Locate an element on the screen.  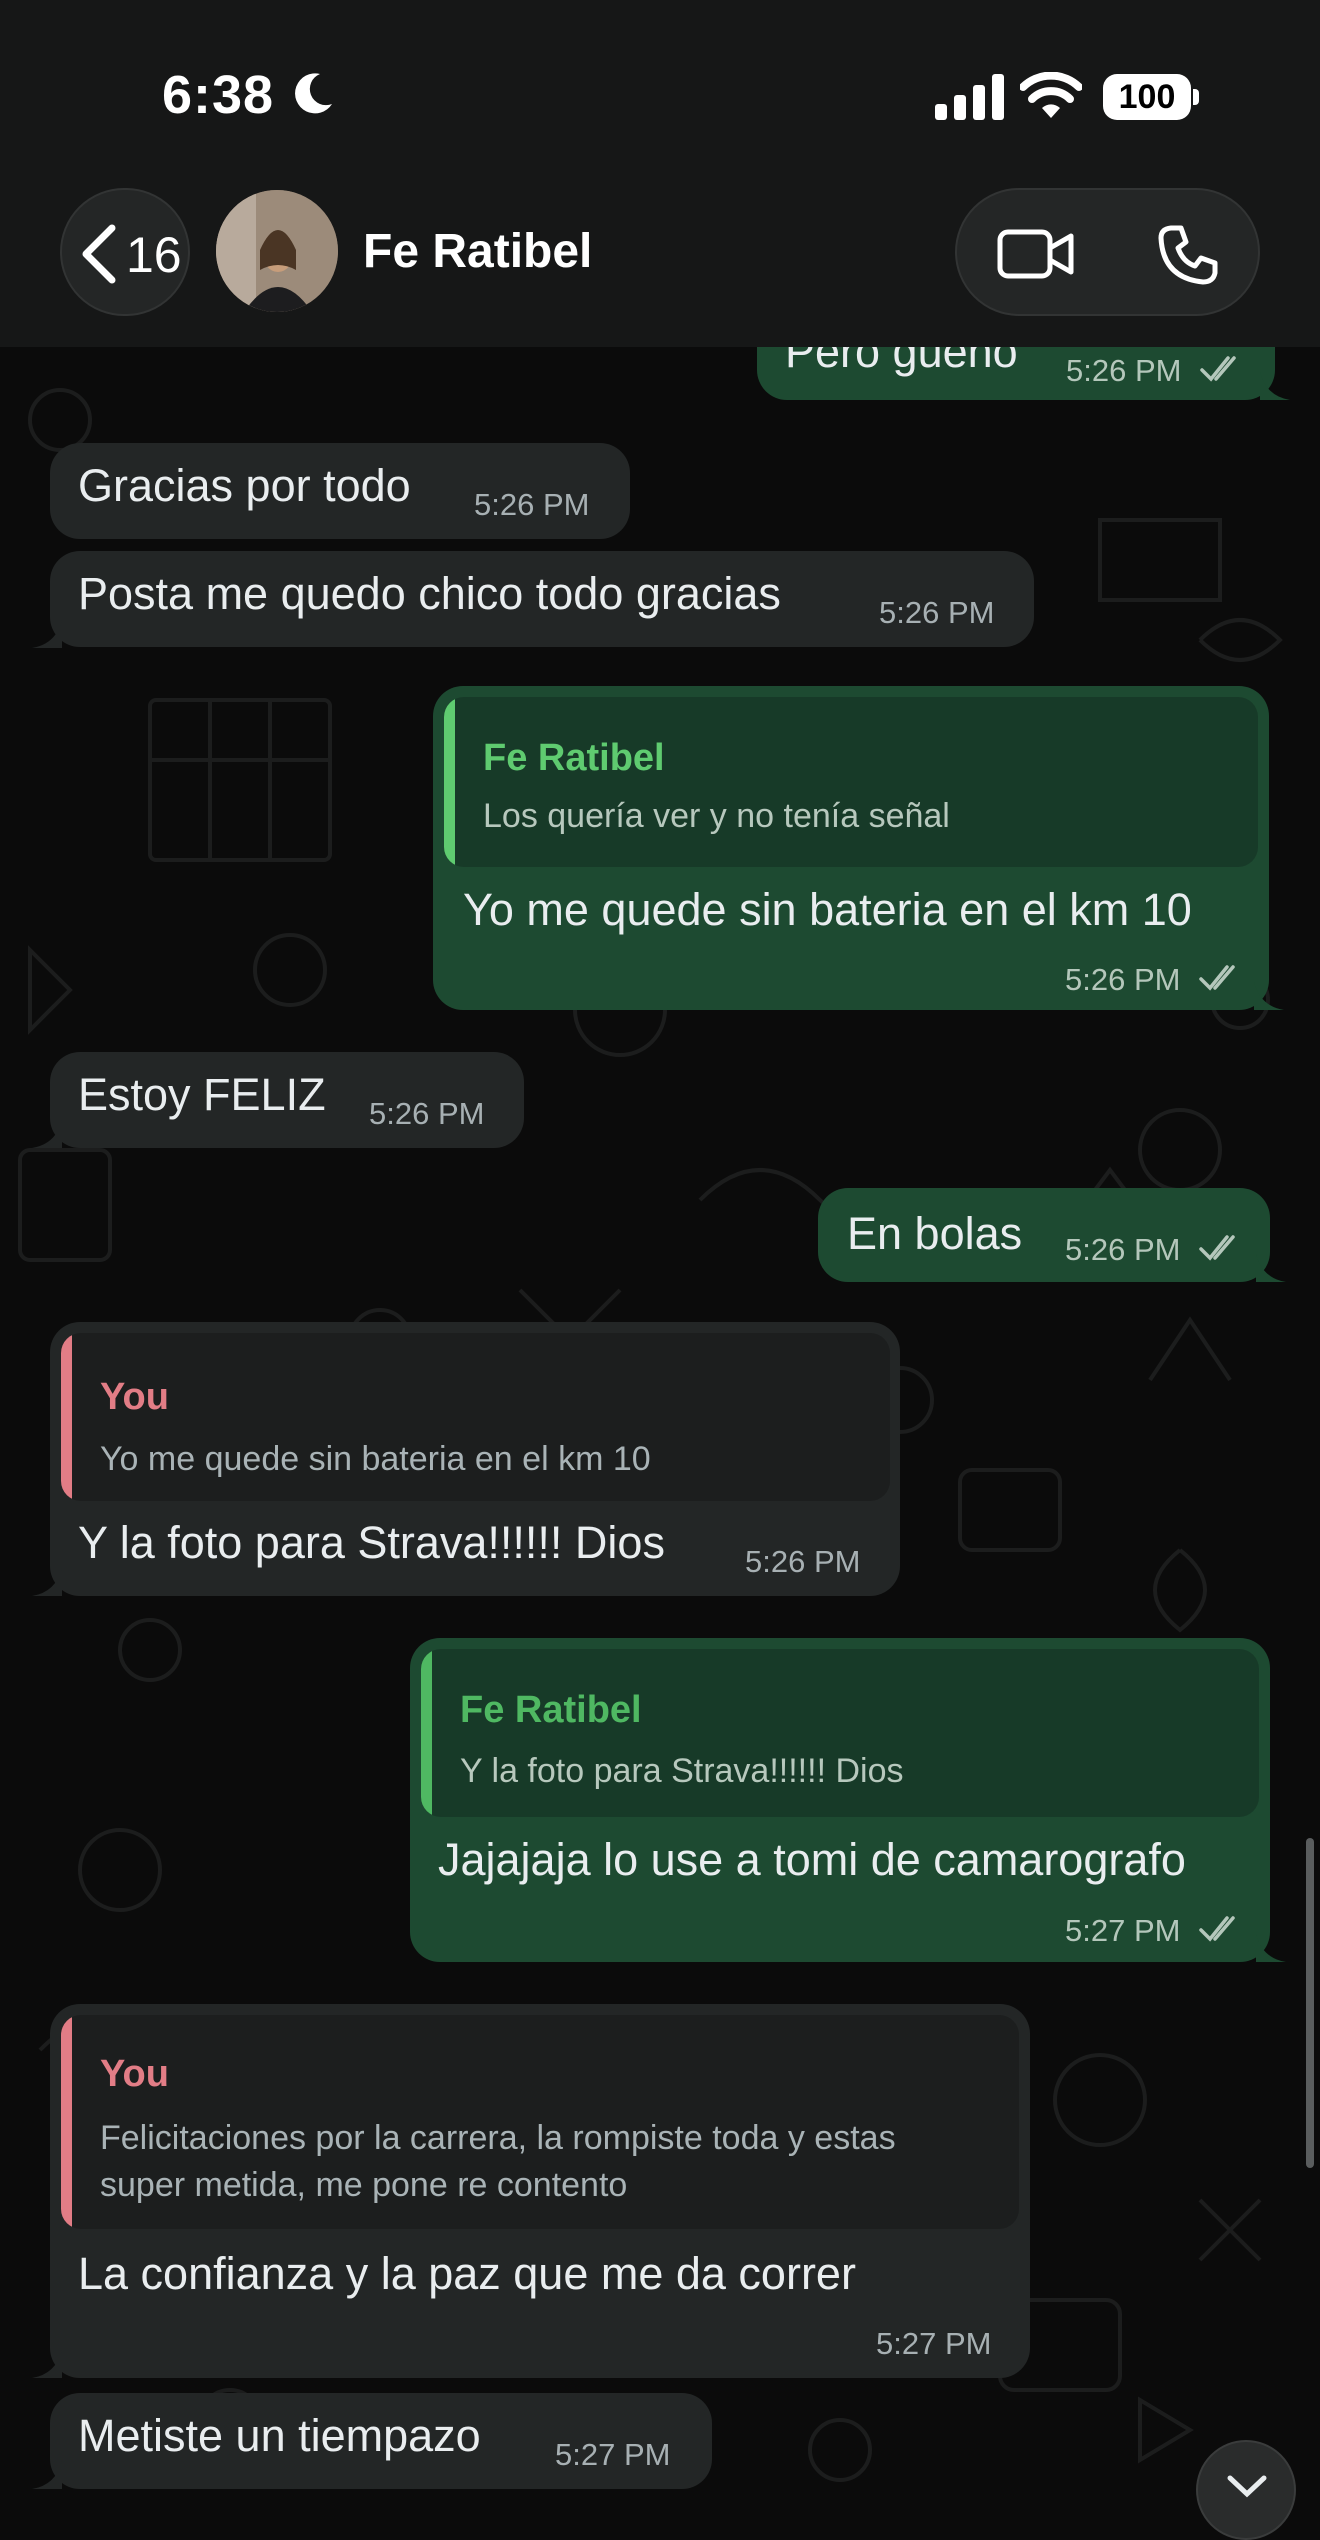
contact-avatar is located at coordinates (277, 251).